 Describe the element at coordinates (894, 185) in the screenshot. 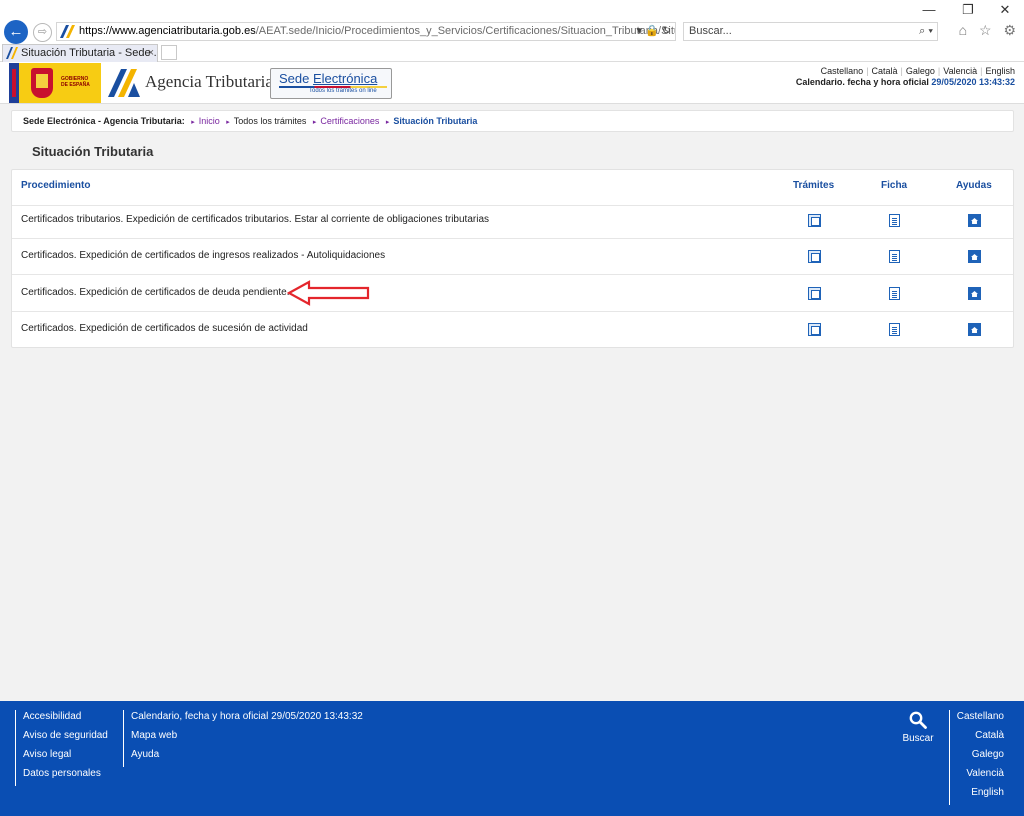

I see `col-header-ficha: Ficha` at that location.